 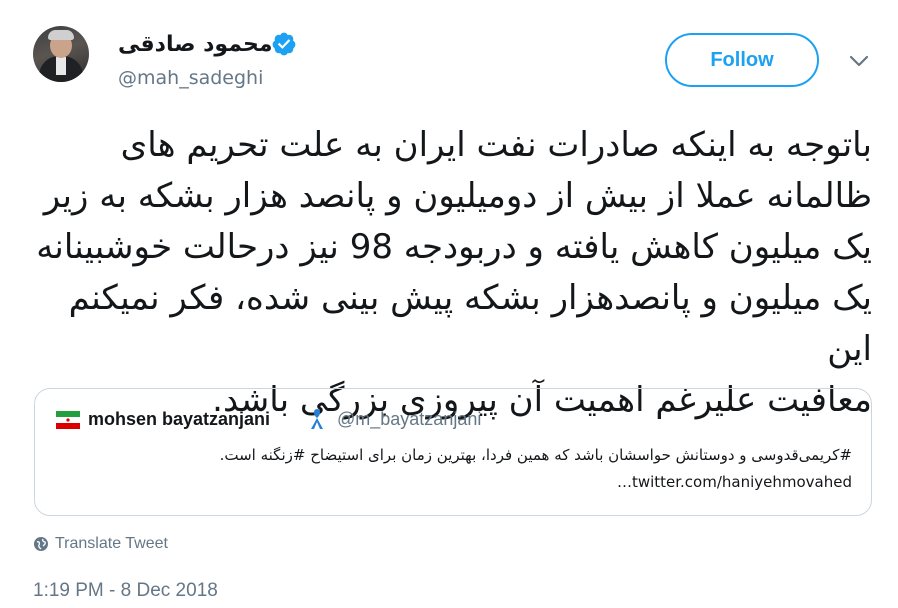 I want to click on follow-button: Follow, so click(x=742, y=60).